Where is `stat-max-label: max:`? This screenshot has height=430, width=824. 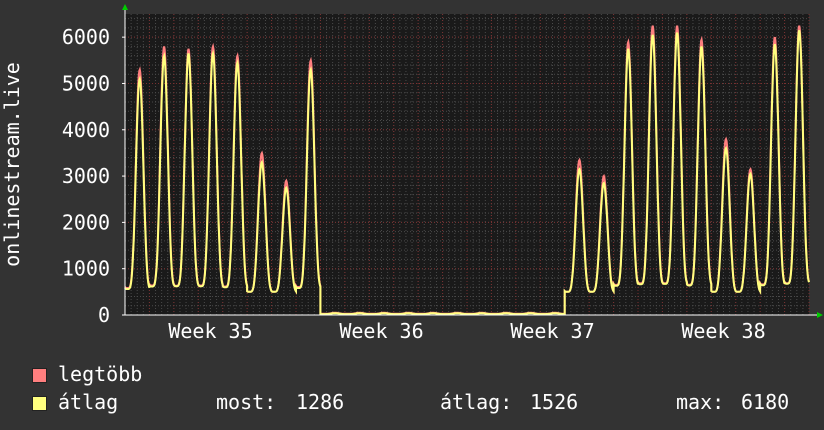 stat-max-label: max: is located at coordinates (700, 402).